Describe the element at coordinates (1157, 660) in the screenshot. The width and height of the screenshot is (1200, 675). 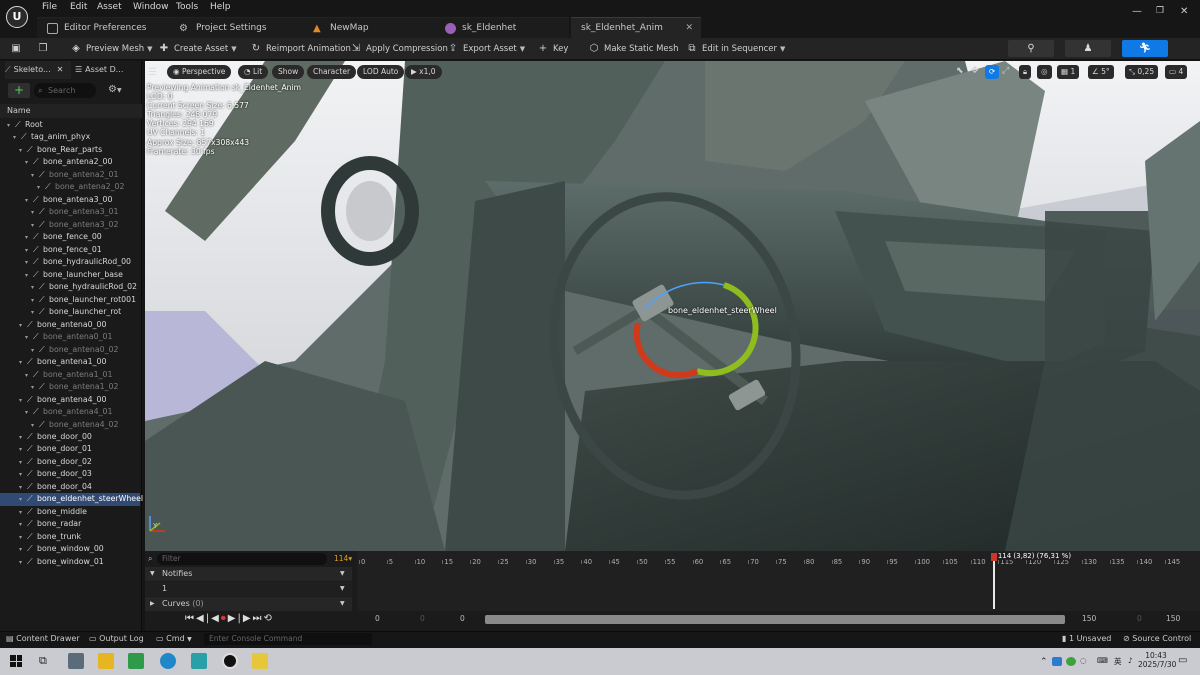
I see `clock: 10:43 2025/7/30` at that location.